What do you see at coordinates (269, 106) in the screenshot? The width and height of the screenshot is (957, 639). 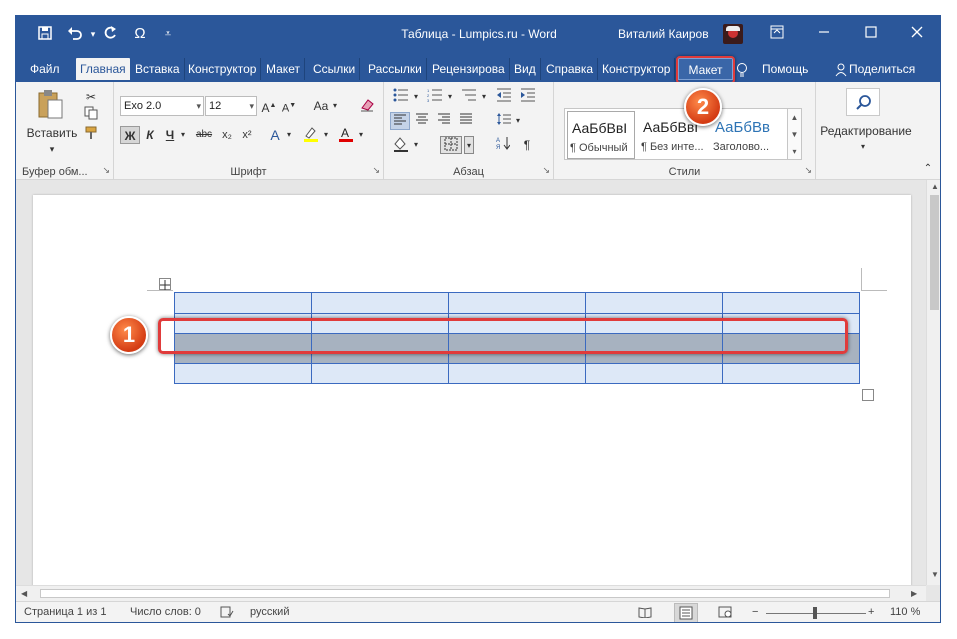 I see `grow-font-icon: A▲` at bounding box center [269, 106].